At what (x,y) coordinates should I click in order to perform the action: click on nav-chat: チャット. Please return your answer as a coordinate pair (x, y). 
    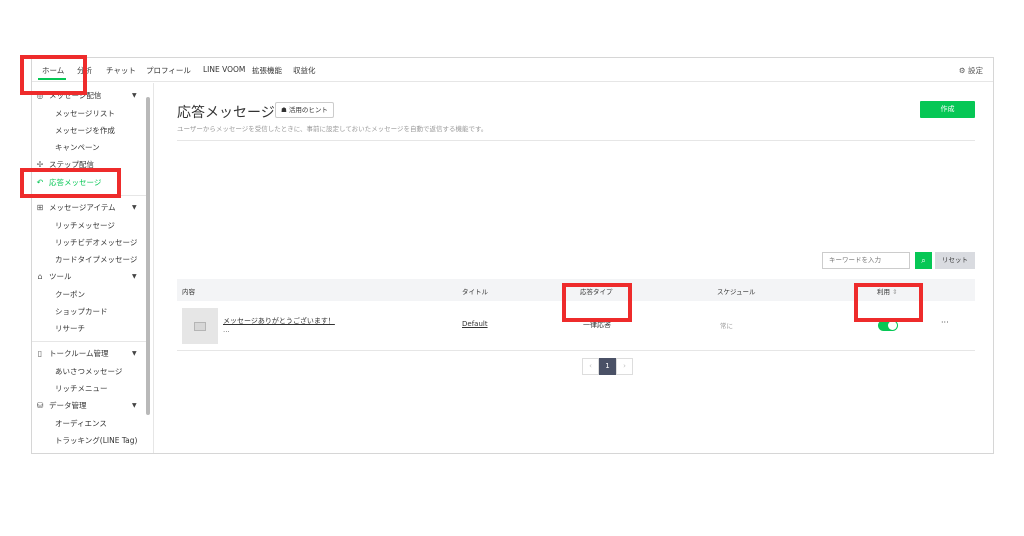
    Looking at the image, I should click on (121, 70).